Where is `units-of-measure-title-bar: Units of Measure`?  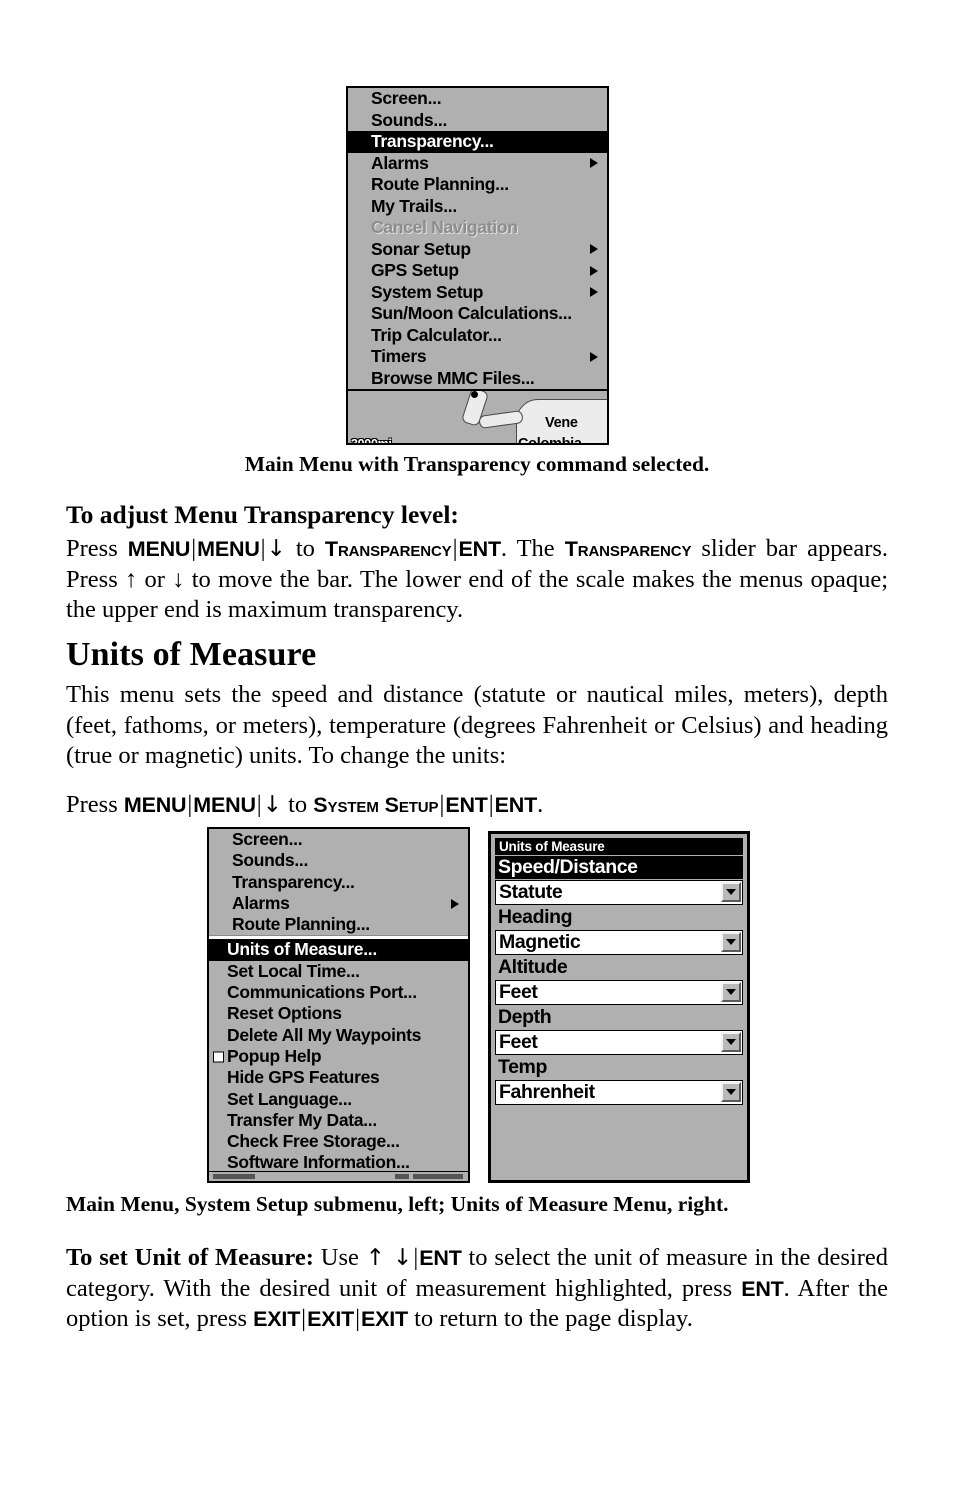 units-of-measure-title-bar: Units of Measure is located at coordinates (619, 846).